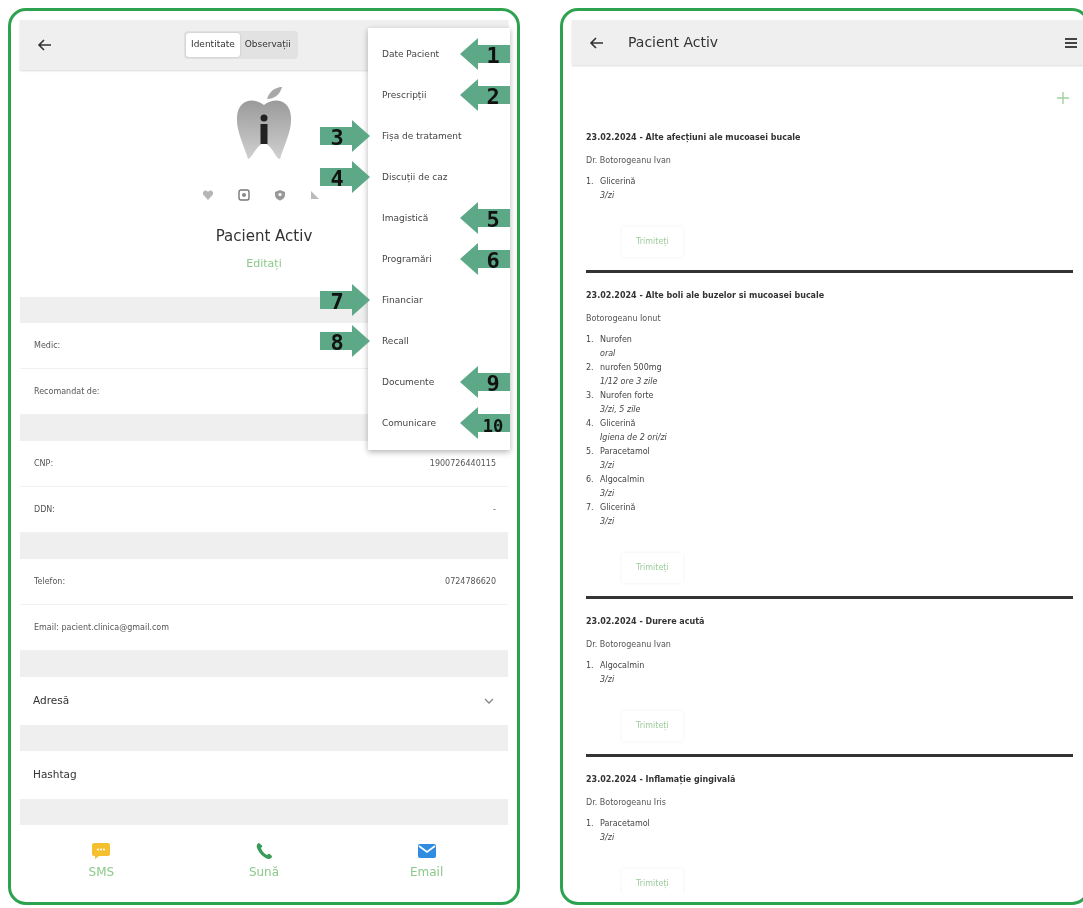 The image size is (1083, 908). What do you see at coordinates (402, 300) in the screenshot?
I see `menu-item: Financiar` at bounding box center [402, 300].